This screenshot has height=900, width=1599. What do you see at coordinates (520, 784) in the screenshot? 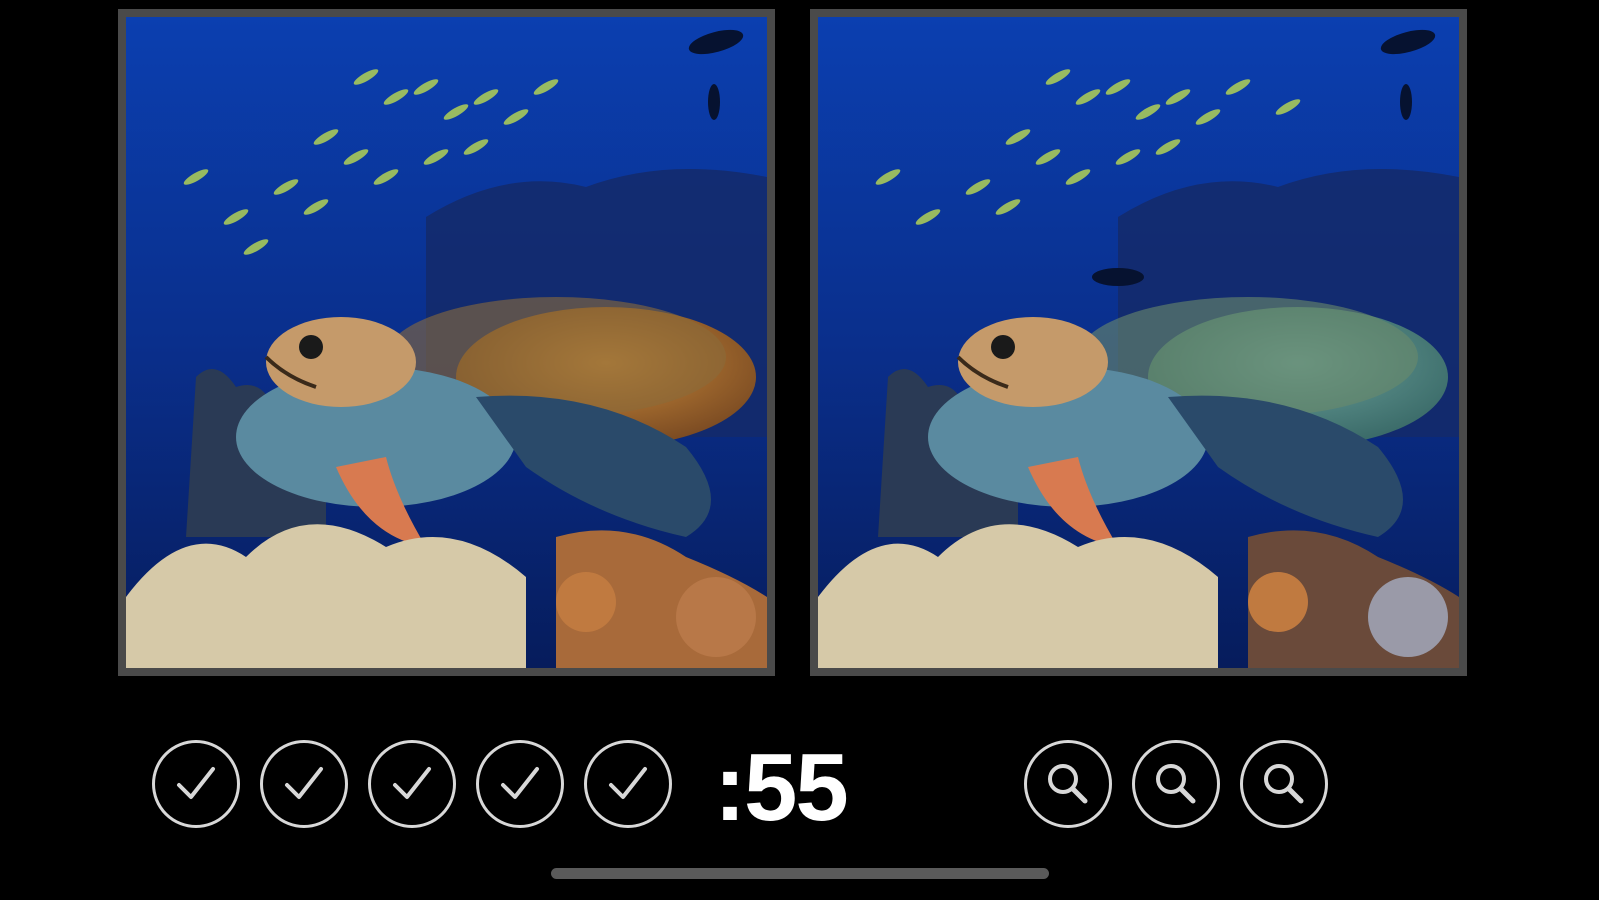
I see `found-difference-4-checkmark-icon` at bounding box center [520, 784].